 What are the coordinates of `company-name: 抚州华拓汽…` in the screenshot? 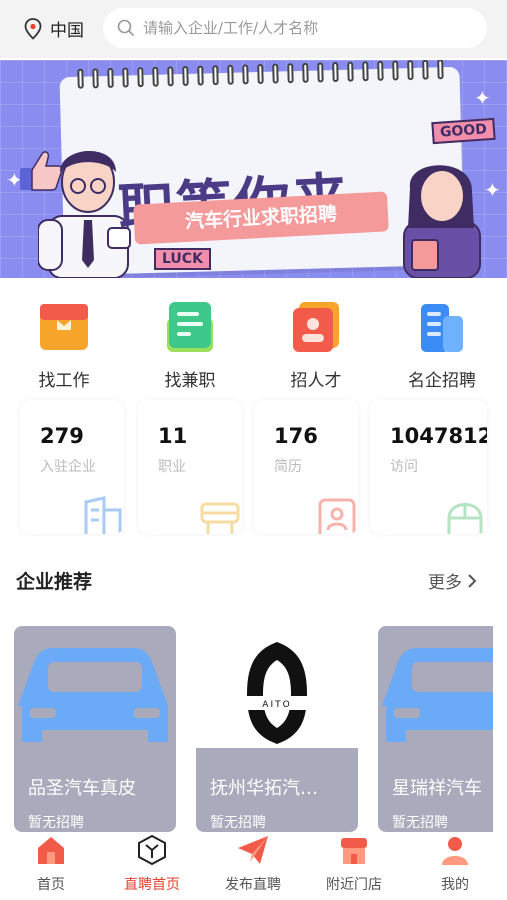 It's located at (264, 788).